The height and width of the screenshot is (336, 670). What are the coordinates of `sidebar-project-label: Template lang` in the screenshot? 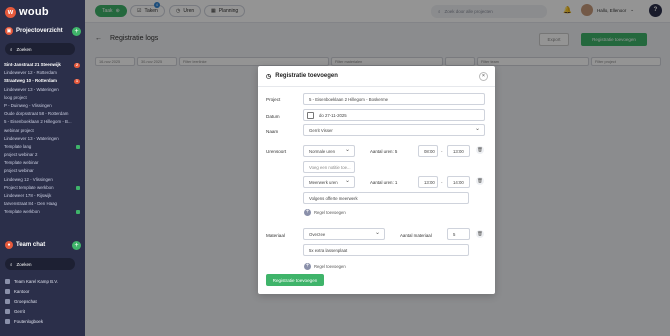 It's located at (18, 146).